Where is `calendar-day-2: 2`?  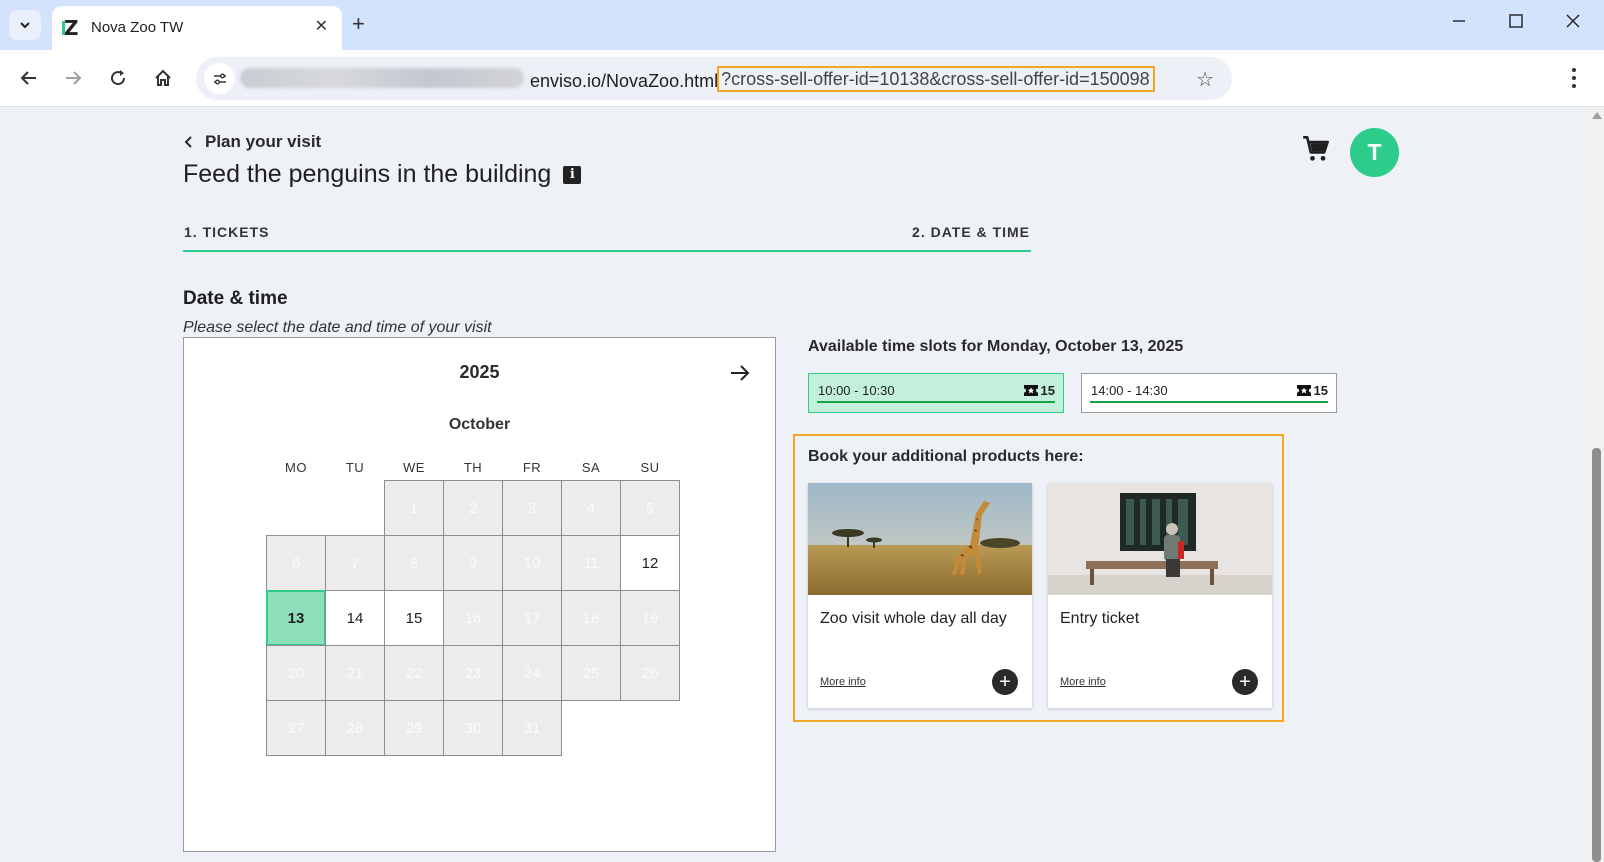
calendar-day-2: 2 is located at coordinates (473, 508).